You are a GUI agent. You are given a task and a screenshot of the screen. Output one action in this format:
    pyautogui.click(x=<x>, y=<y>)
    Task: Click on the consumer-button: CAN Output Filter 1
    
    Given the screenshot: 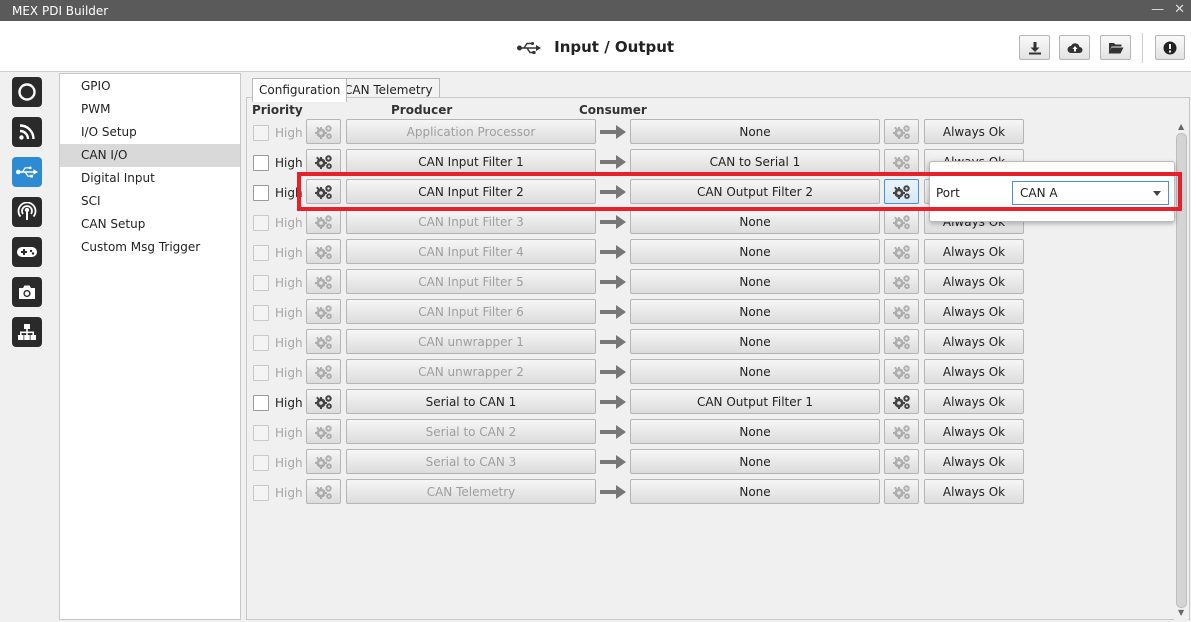 What is the action you would take?
    pyautogui.click(x=755, y=401)
    